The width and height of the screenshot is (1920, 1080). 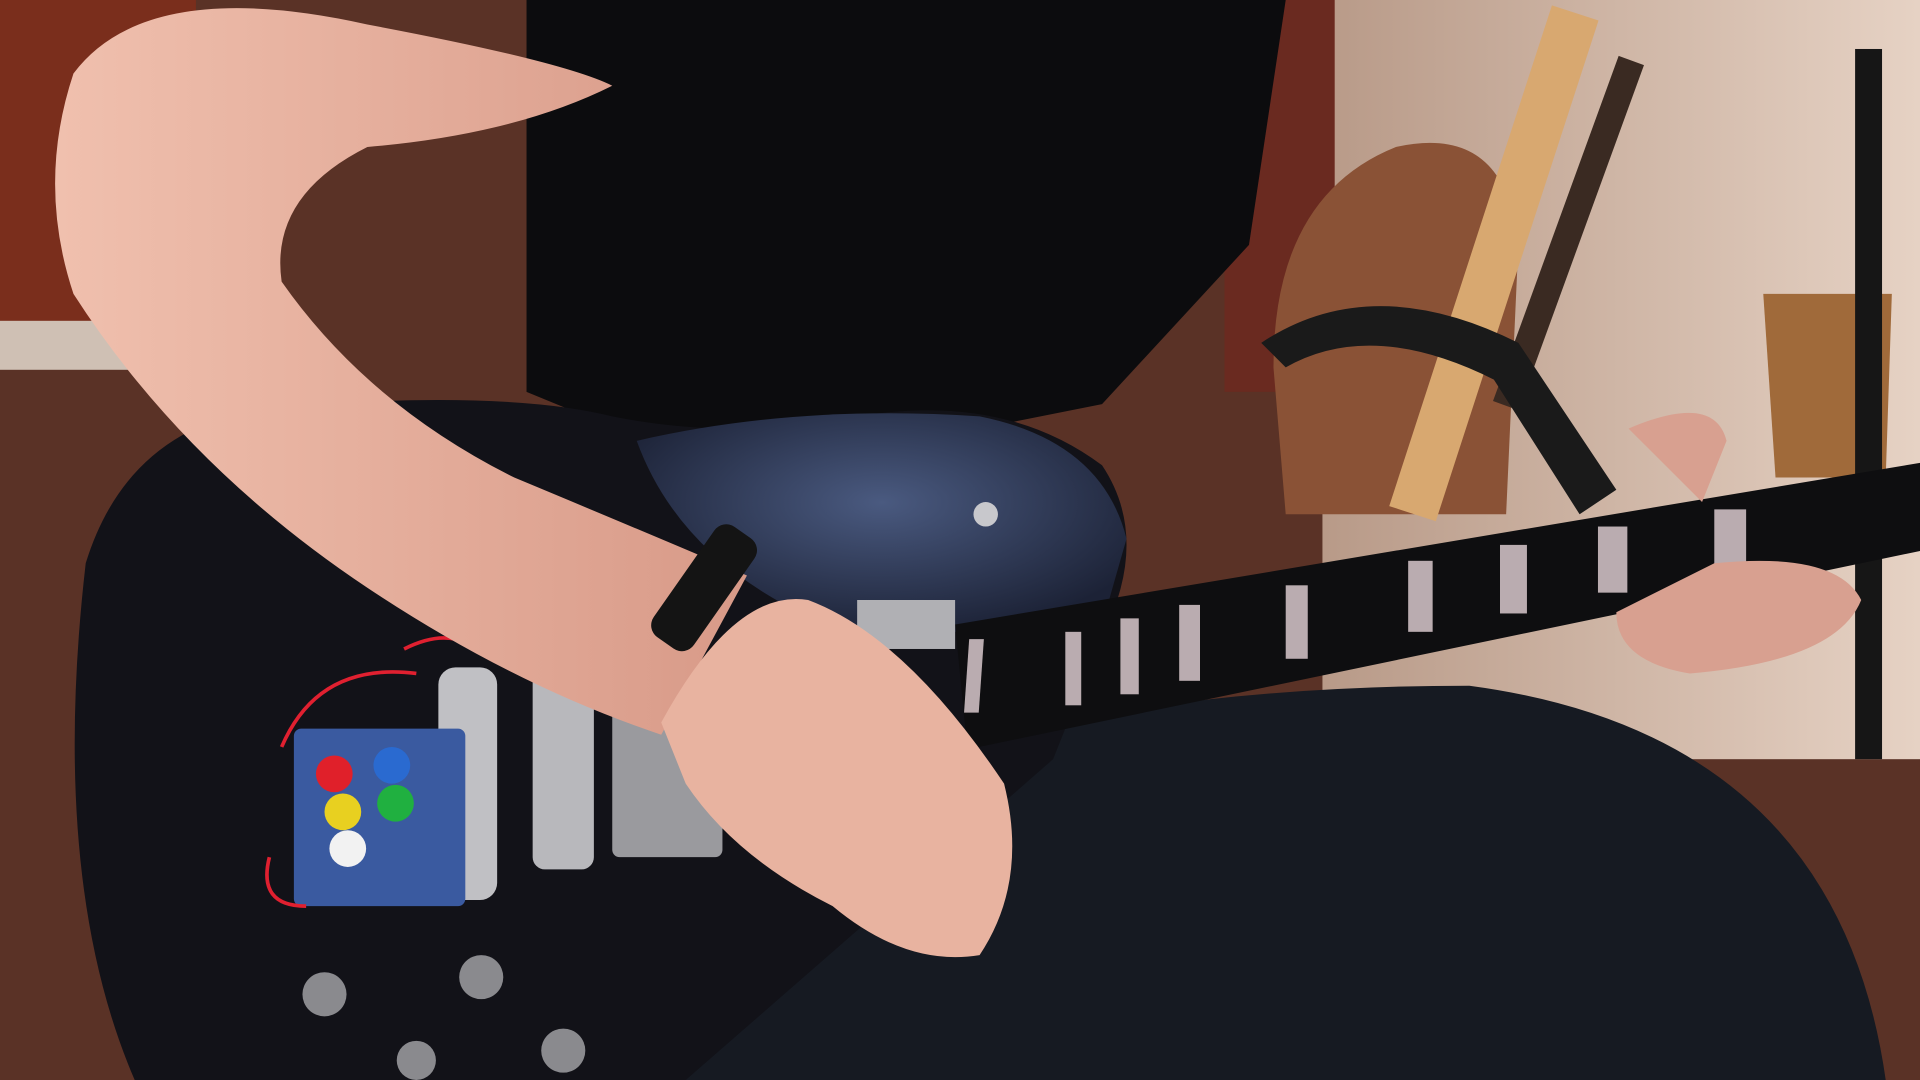 I want to click on toggle-switch, so click(x=985, y=514).